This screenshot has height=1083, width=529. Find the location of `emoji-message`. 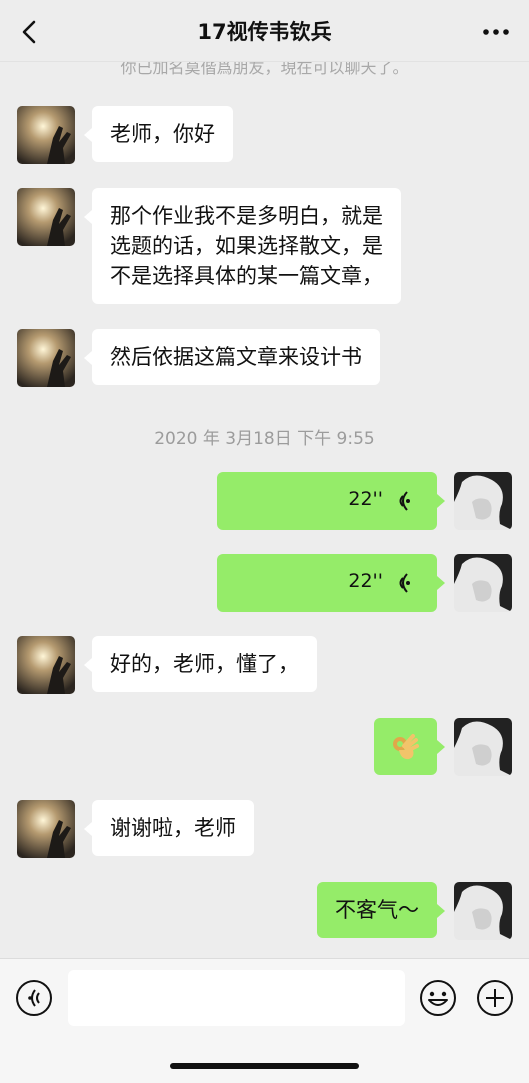

emoji-message is located at coordinates (409, 746).